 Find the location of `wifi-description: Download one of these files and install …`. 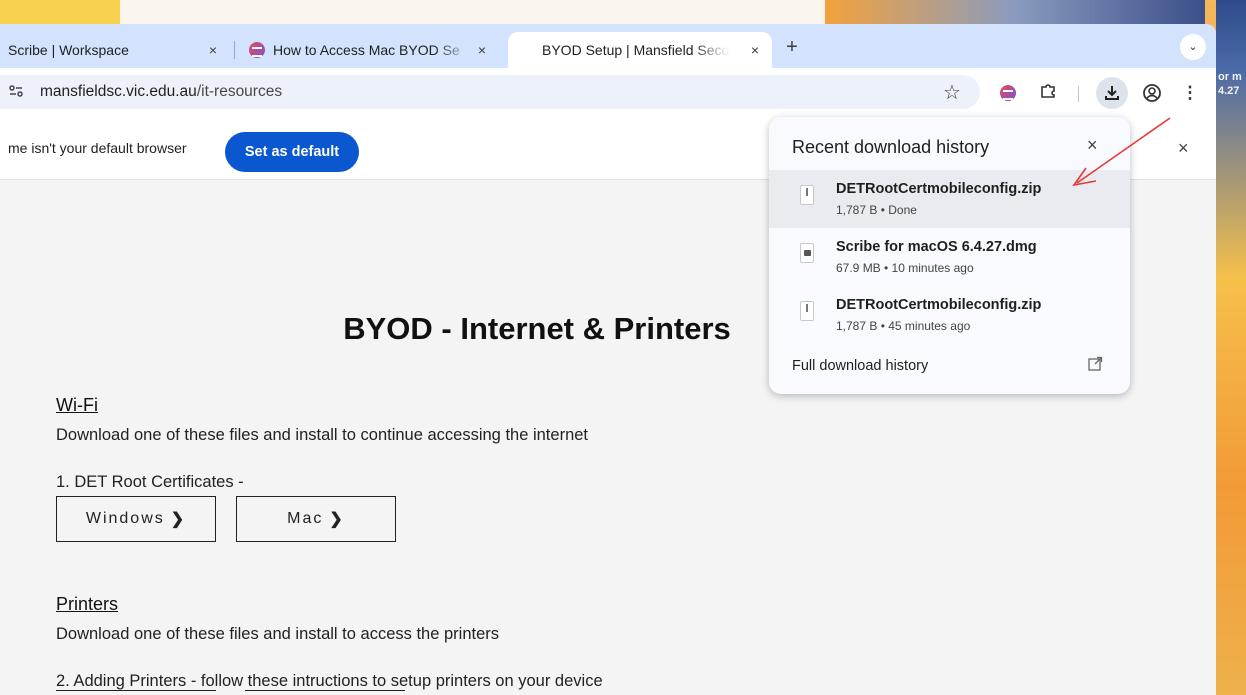

wifi-description: Download one of these files and install … is located at coordinates (322, 435).